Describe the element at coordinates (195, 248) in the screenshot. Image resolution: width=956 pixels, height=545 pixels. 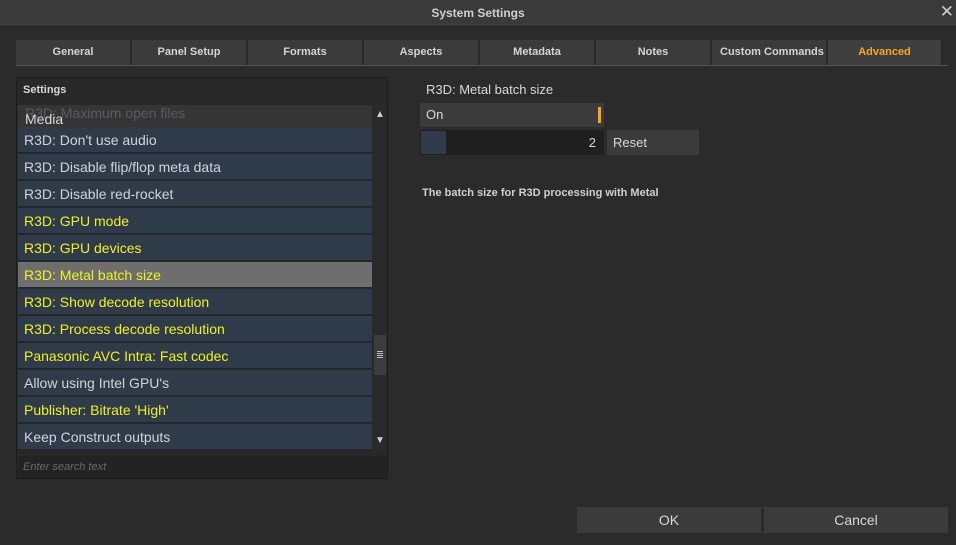
I see `list-item: R3D: GPU devices` at that location.